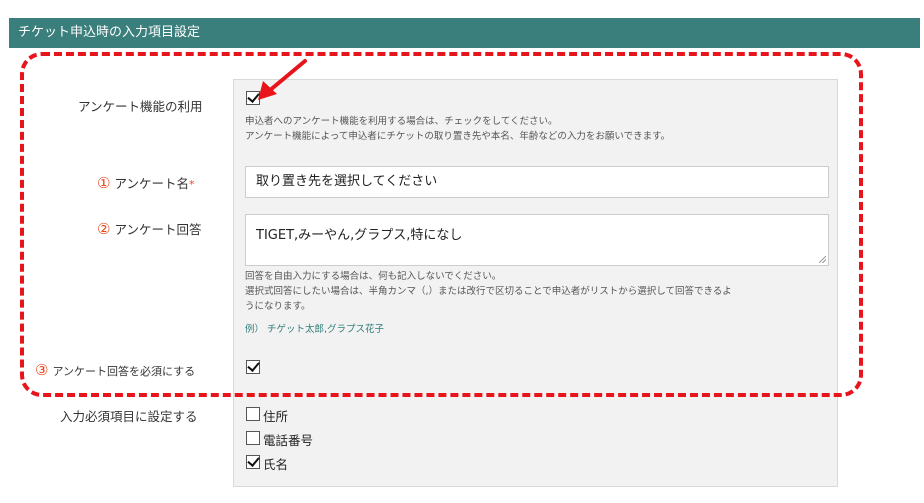  I want to click on step-3-badge: ③, so click(42, 370).